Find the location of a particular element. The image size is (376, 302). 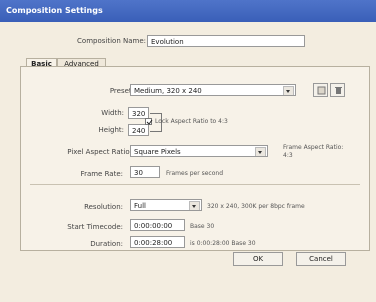

duration-label: Duration: is located at coordinates (106, 244).